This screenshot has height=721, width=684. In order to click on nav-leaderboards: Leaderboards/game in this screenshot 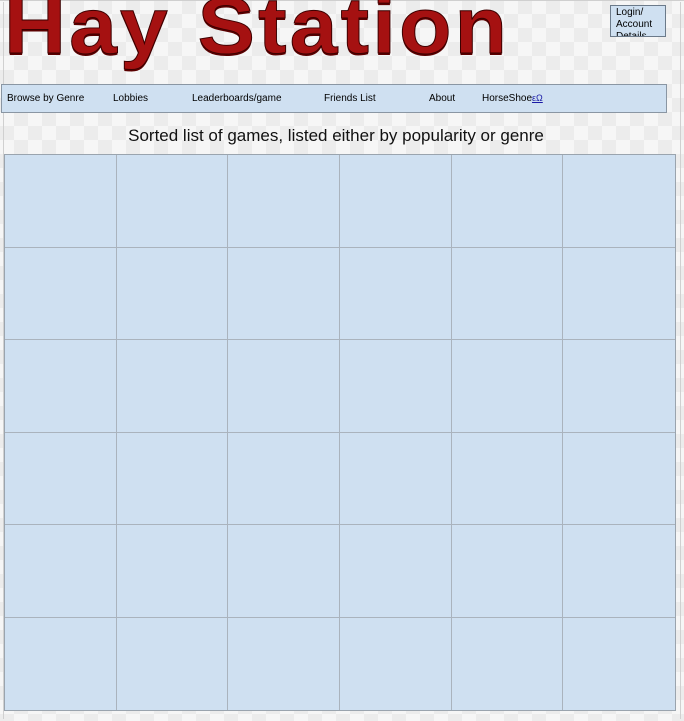, I will do `click(237, 98)`.